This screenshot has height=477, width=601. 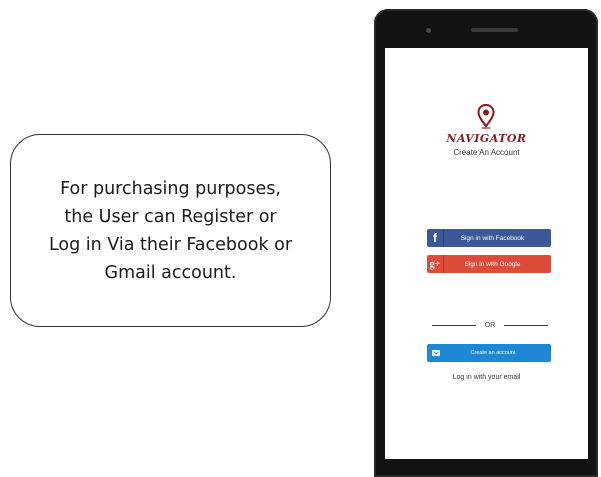 I want to click on google-plus-icon: g+, so click(x=435, y=264).